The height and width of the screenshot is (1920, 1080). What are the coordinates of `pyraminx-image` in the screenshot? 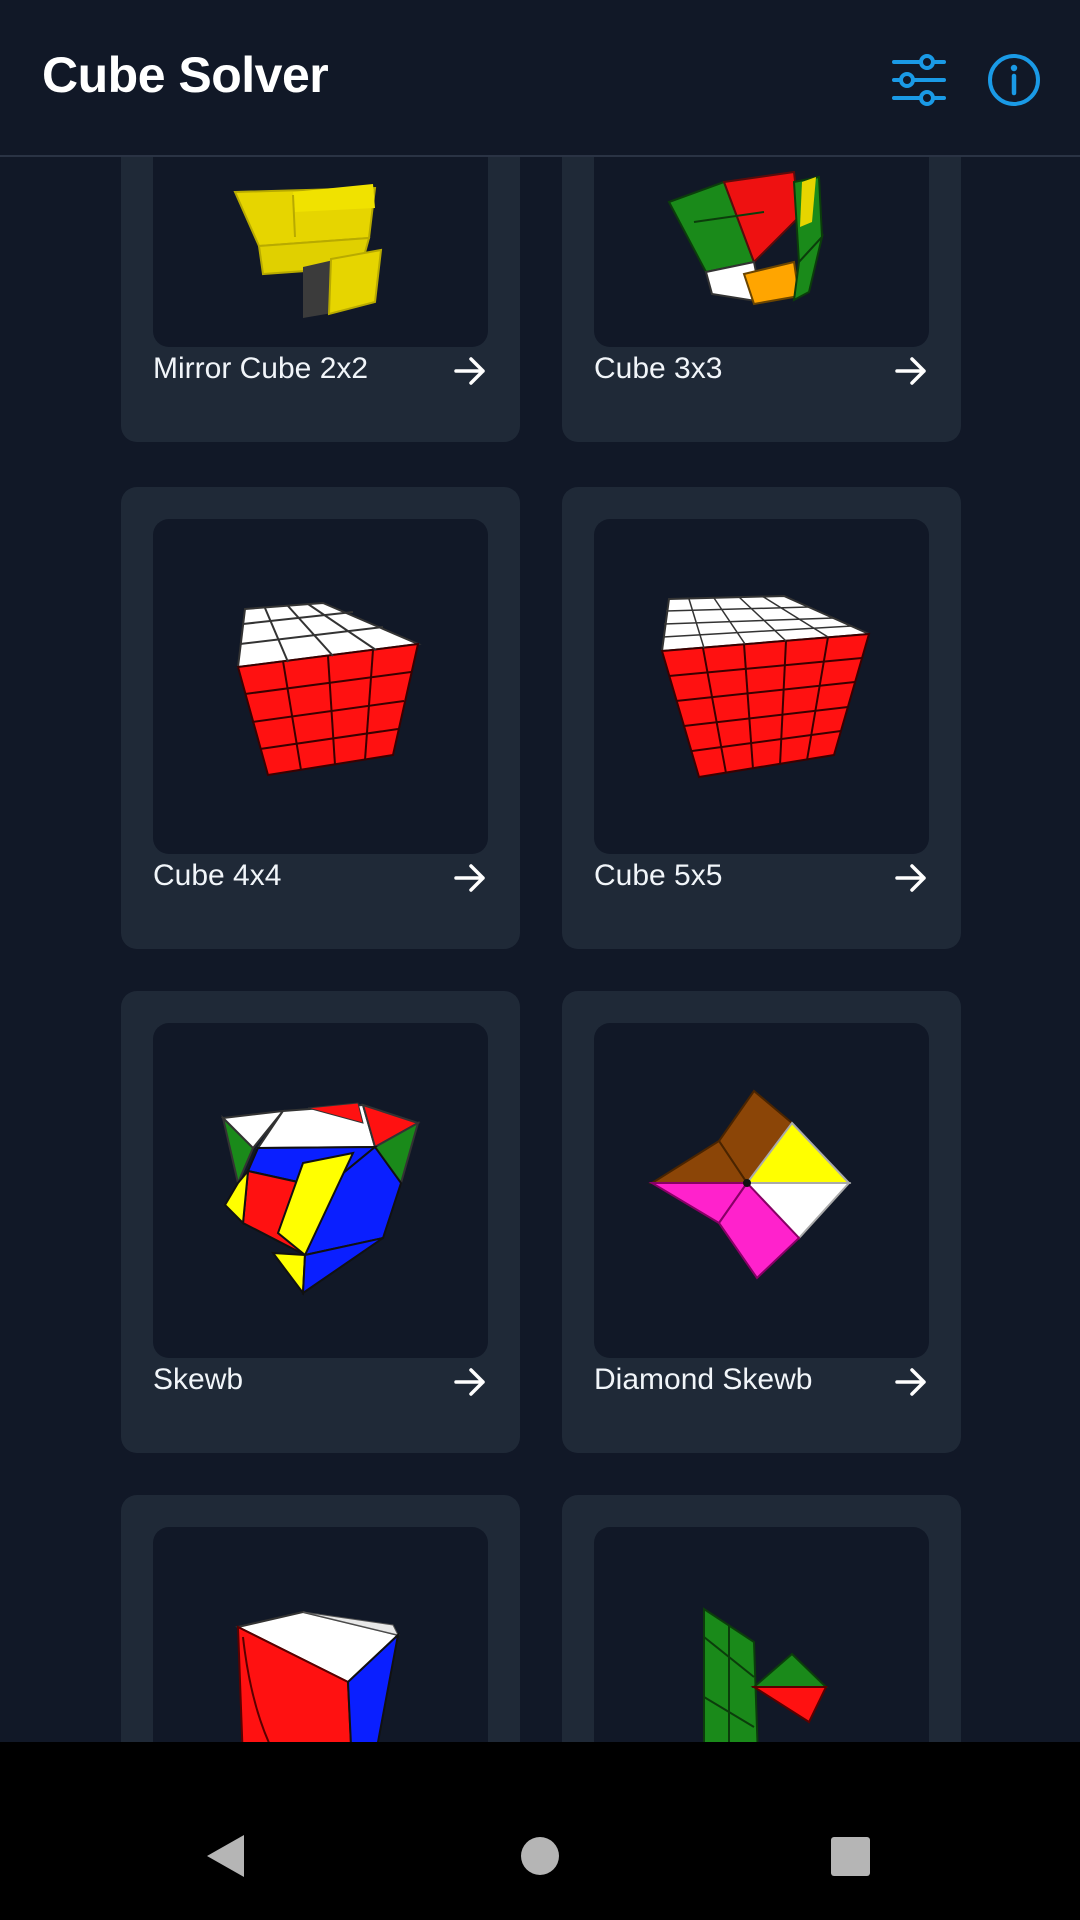 It's located at (766, 1674).